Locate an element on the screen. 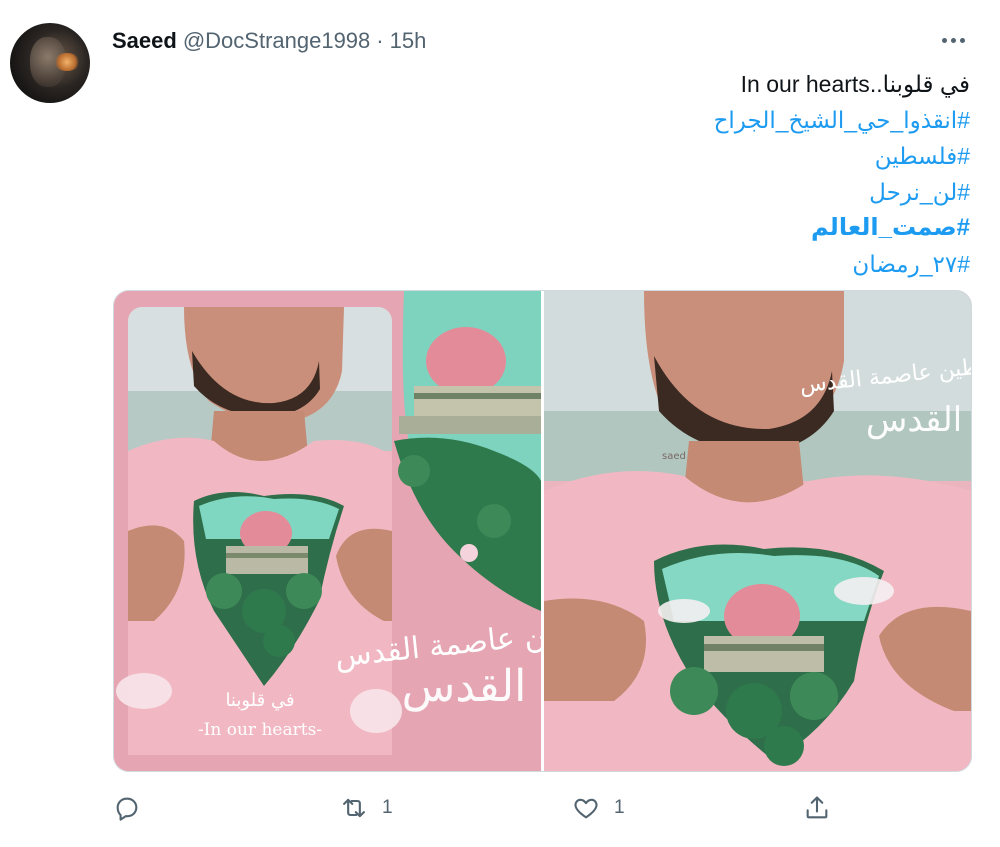 This screenshot has width=1000, height=847. share-button is located at coordinates (817, 808).